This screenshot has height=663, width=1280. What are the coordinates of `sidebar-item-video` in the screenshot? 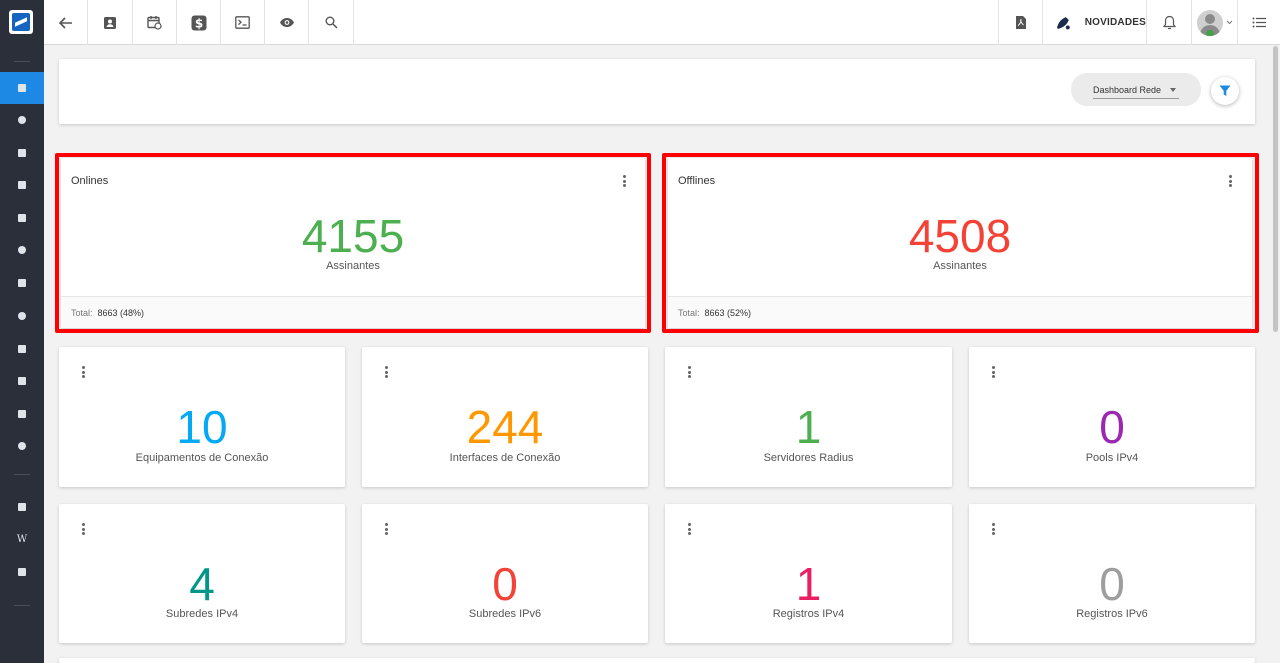 It's located at (22, 507).